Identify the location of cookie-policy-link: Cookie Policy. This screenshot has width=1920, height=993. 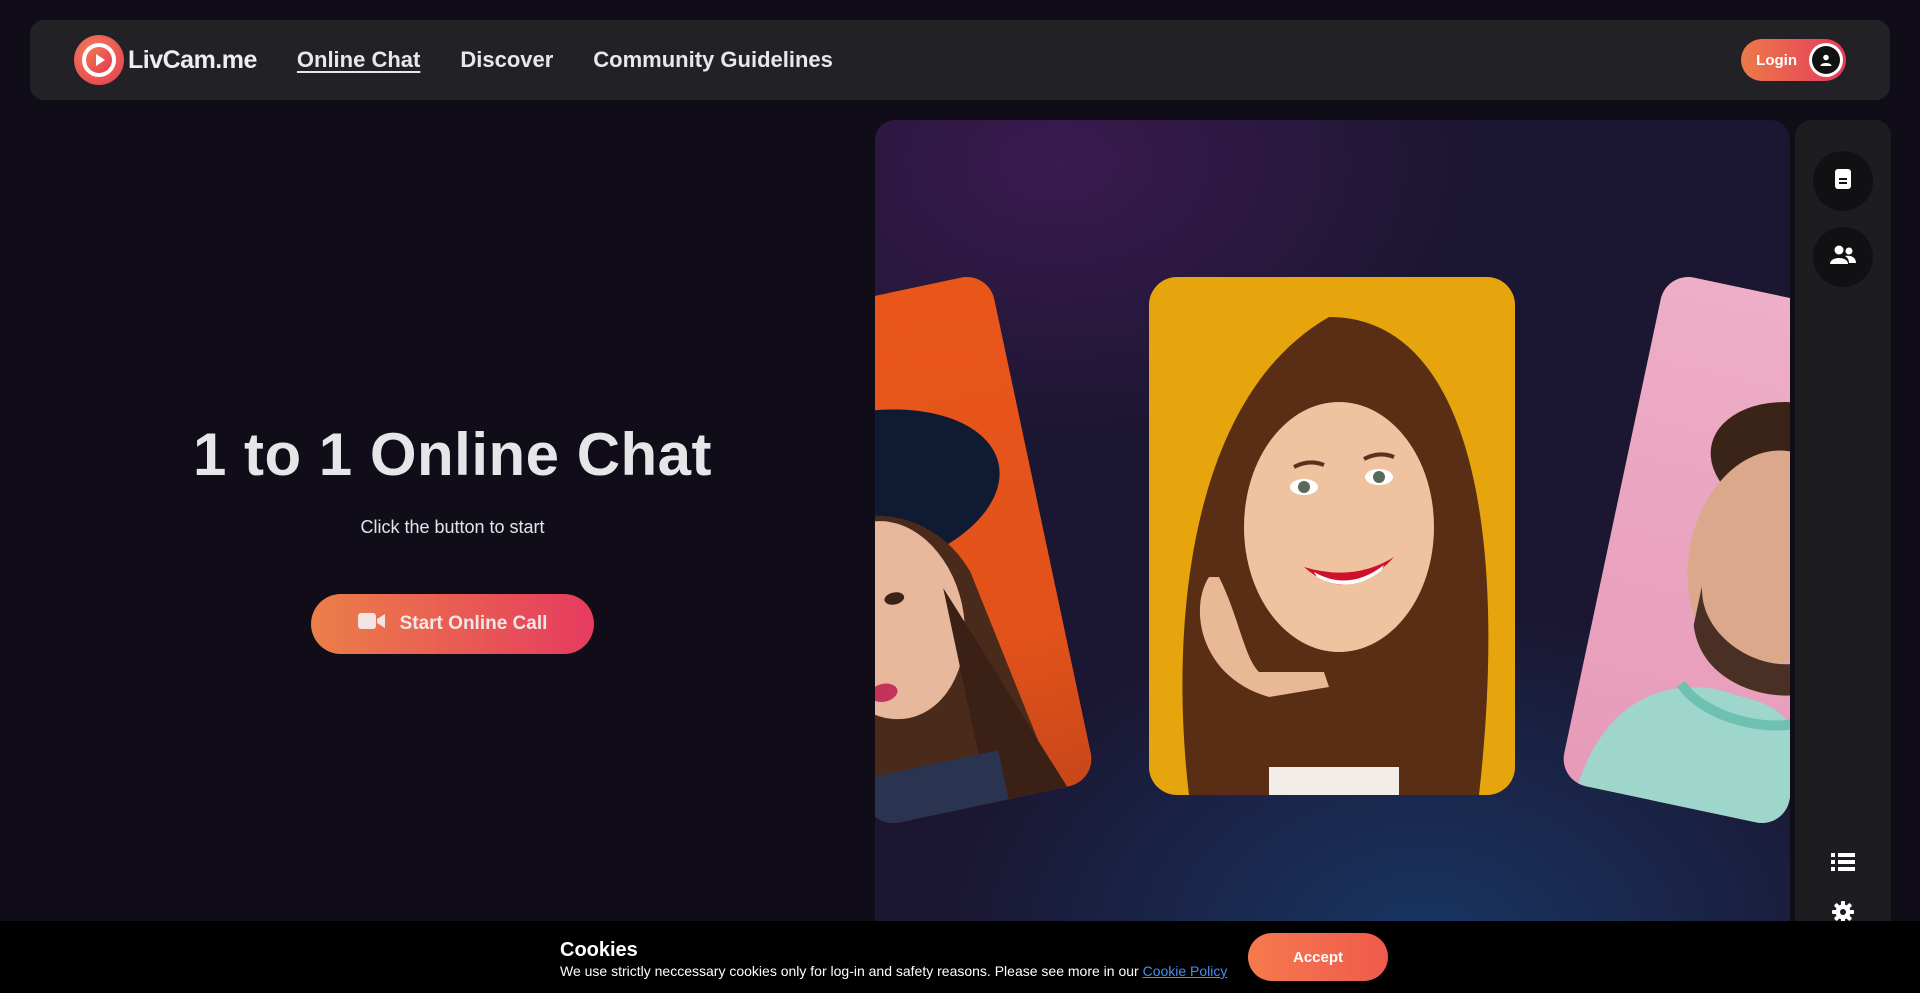
(1185, 971).